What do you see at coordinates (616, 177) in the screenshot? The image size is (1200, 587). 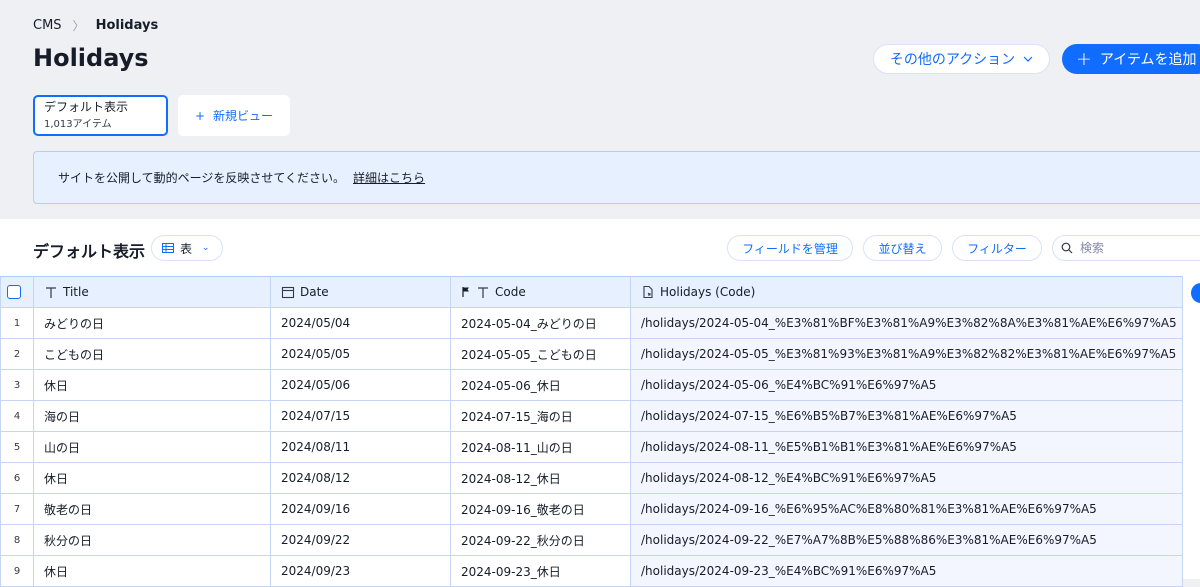 I see `publish-notice: サイトを公開して動的ページを反映させてください。 詳細はこちら` at bounding box center [616, 177].